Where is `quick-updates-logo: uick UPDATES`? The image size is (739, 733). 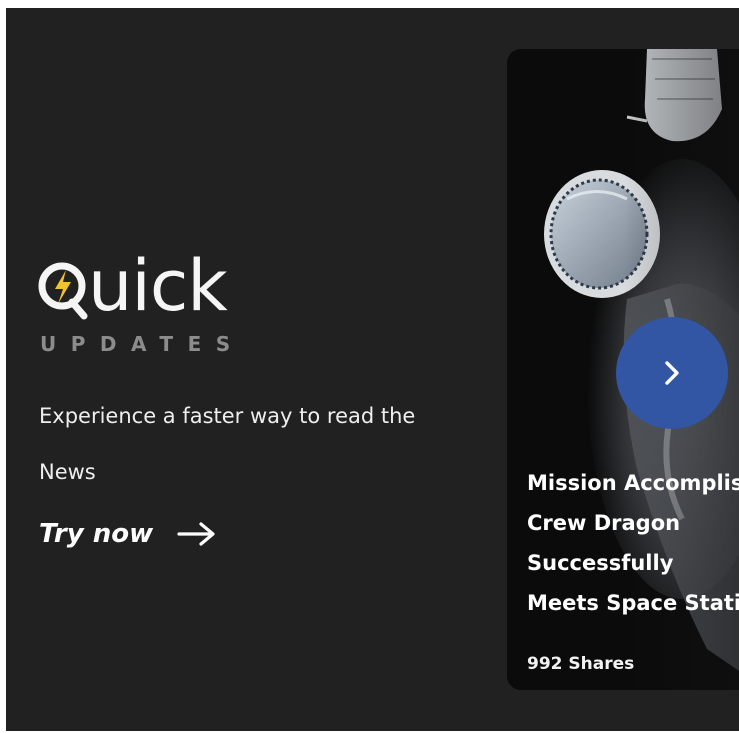 quick-updates-logo: uick UPDATES is located at coordinates (158, 303).